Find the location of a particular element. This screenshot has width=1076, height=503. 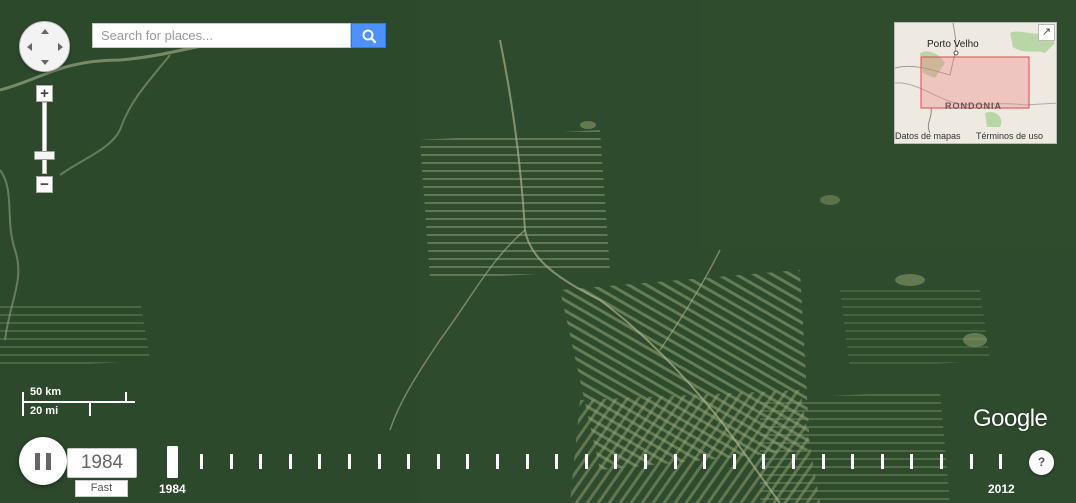

timeline-start-label: 1984 is located at coordinates (172, 489).